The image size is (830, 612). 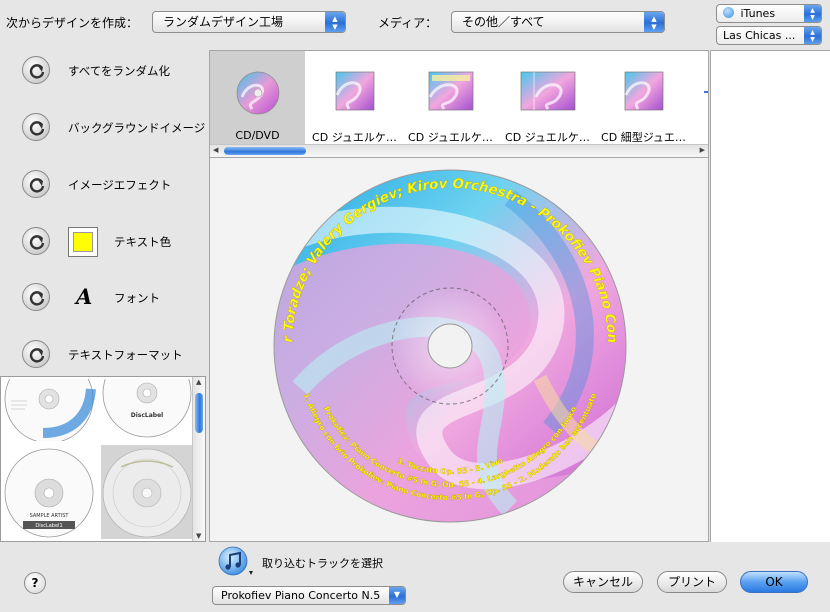 What do you see at coordinates (503, 22) in the screenshot?
I see `media-value: その他／すべて` at bounding box center [503, 22].